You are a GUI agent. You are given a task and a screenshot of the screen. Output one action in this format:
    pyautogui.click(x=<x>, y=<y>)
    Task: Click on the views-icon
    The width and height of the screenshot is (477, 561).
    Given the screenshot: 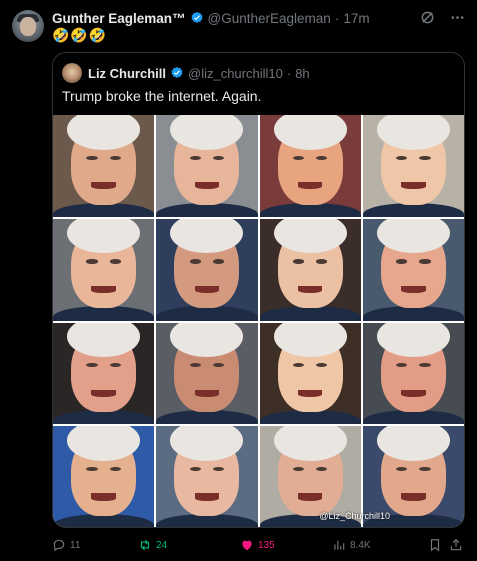 What is the action you would take?
    pyautogui.click(x=339, y=545)
    